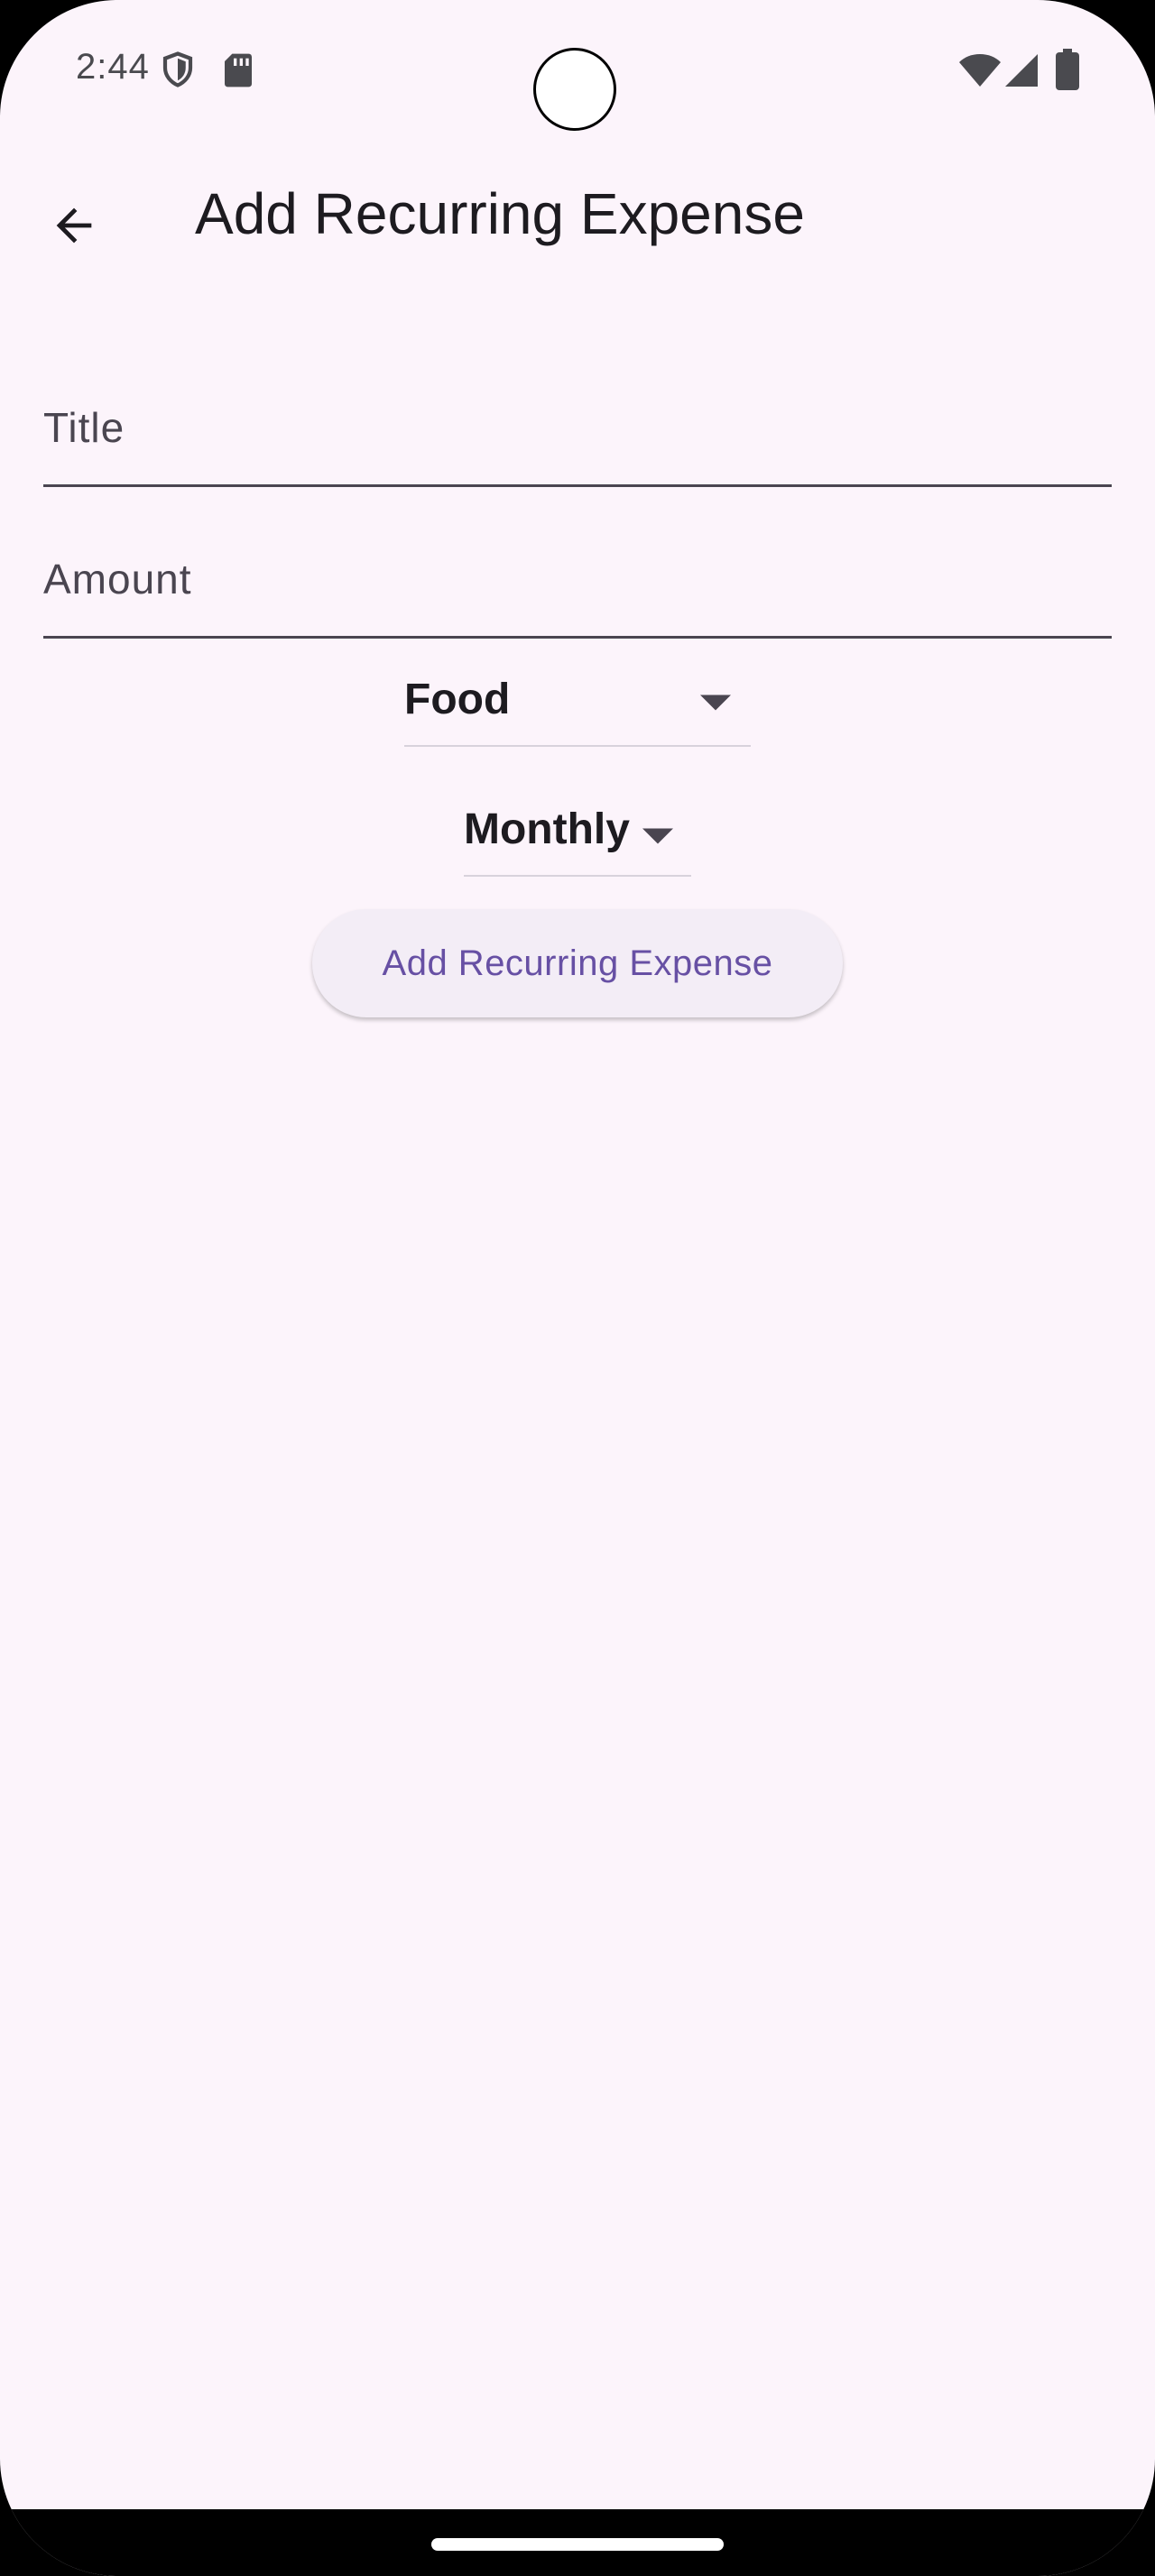 This screenshot has width=1155, height=2576. What do you see at coordinates (457, 700) in the screenshot?
I see `category-dropdown-value: Food` at bounding box center [457, 700].